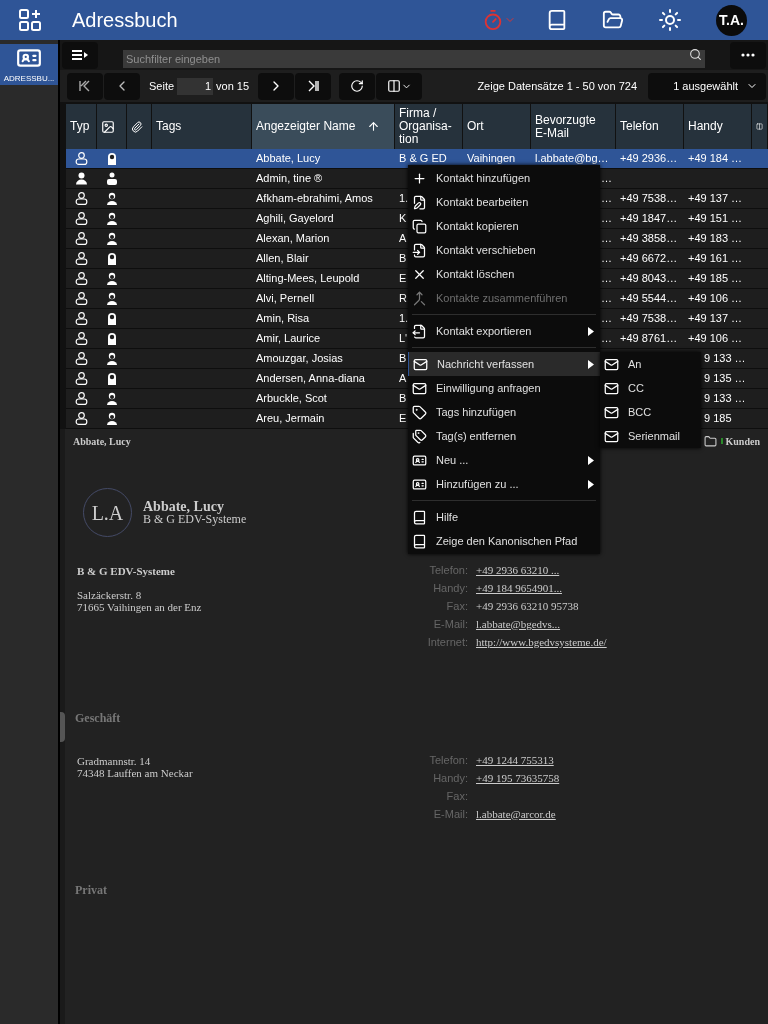  What do you see at coordinates (717, 419) in the screenshot?
I see `mobile-cell-text: 9 185` at bounding box center [717, 419].